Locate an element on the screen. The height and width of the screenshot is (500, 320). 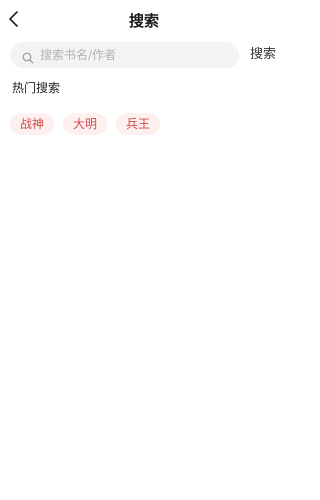
search-row: 搜索 is located at coordinates (145, 55).